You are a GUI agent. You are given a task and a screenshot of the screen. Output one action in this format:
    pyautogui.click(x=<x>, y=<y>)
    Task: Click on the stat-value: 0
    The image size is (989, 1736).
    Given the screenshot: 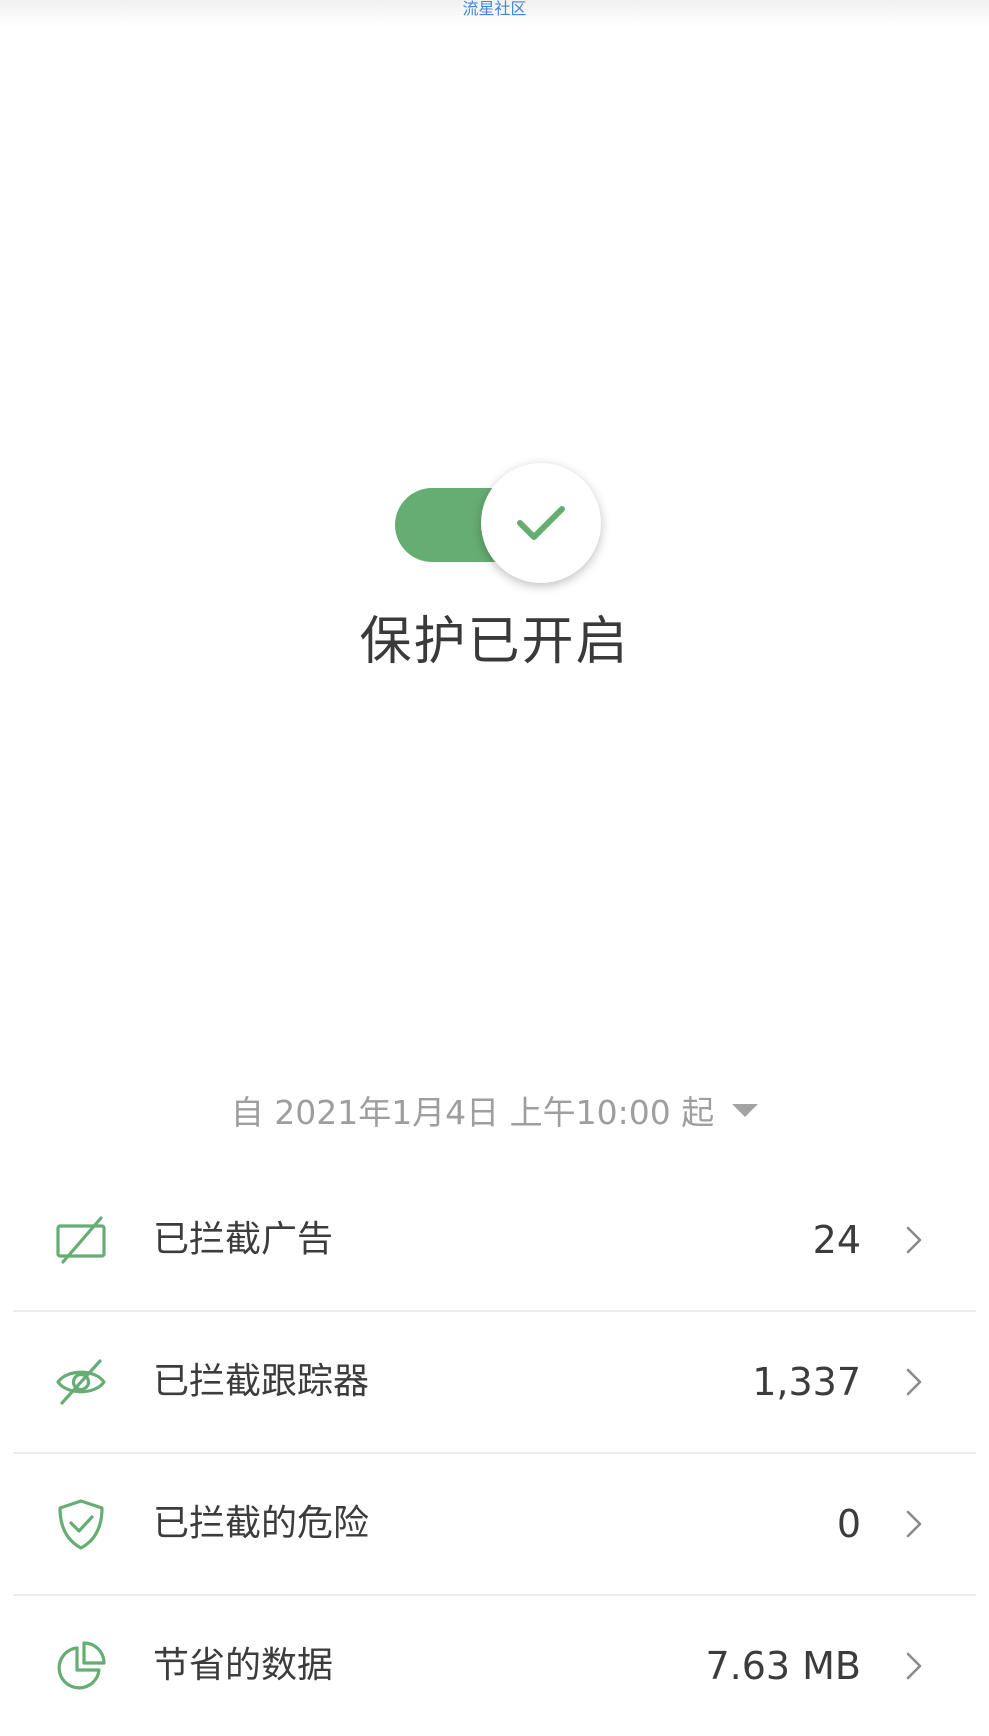 What is the action you would take?
    pyautogui.click(x=848, y=1524)
    